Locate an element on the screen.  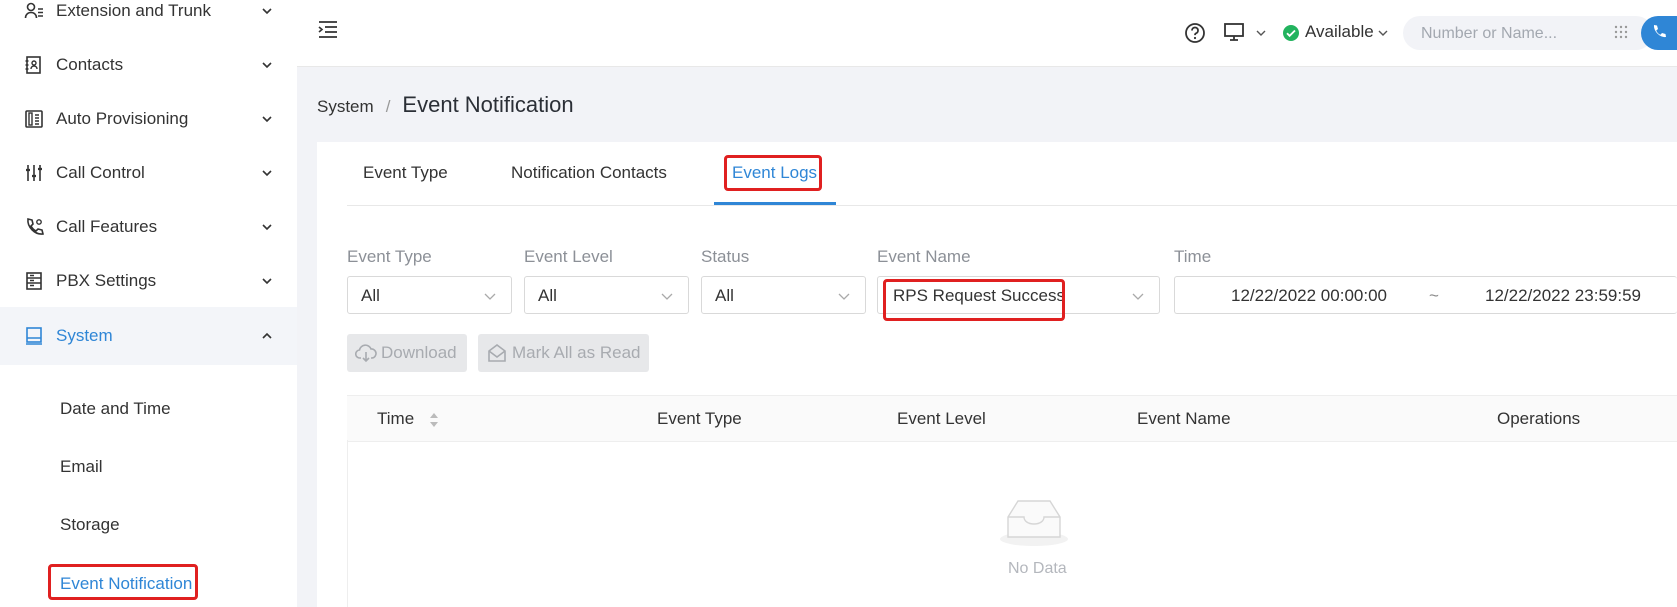
filter-label-time: Time is located at coordinates (1193, 256).